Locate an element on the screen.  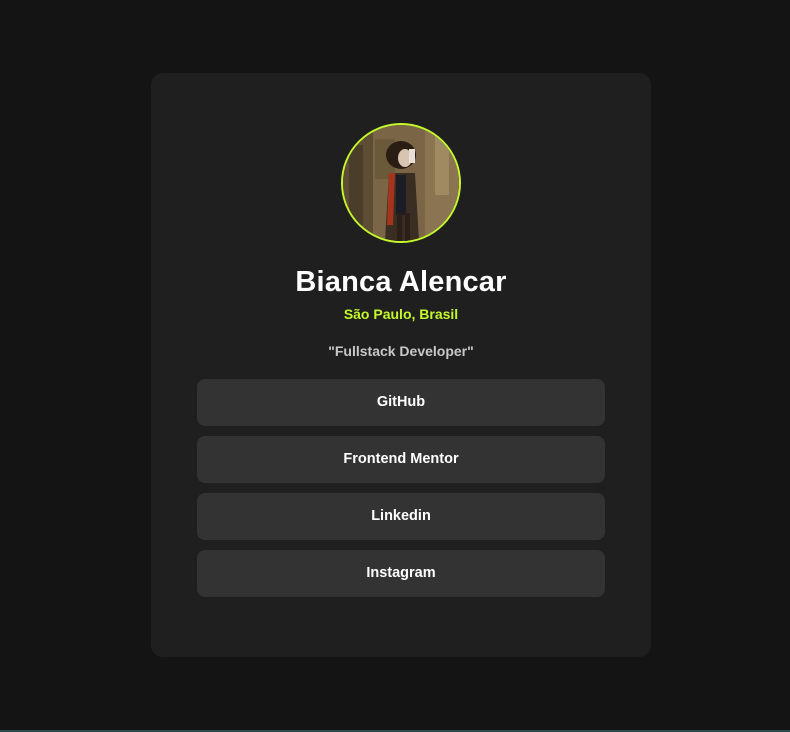
avatar-photo is located at coordinates (401, 183).